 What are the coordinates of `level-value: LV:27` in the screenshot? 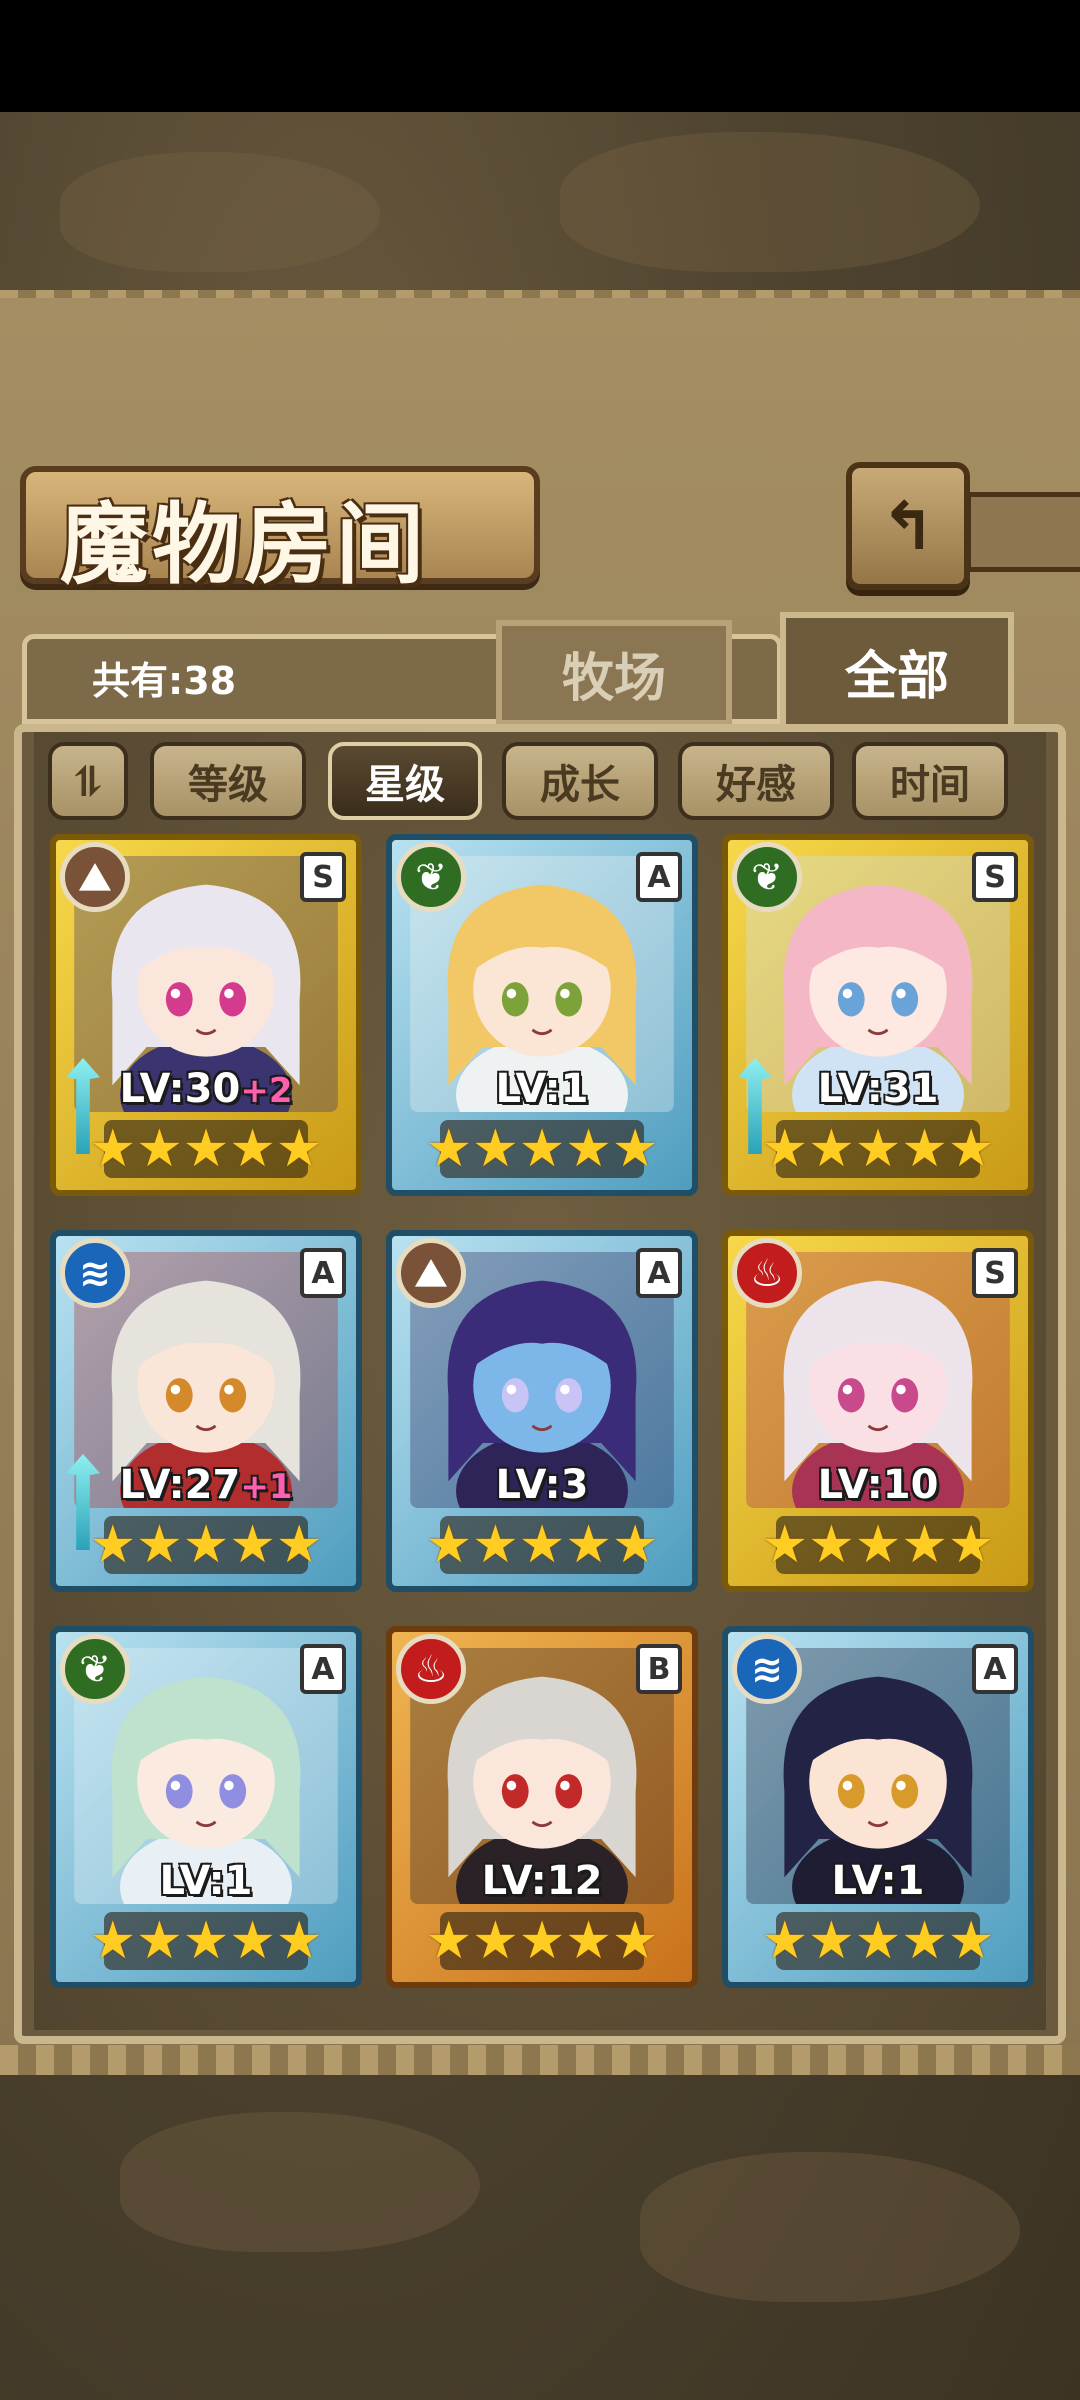 It's located at (180, 1485).